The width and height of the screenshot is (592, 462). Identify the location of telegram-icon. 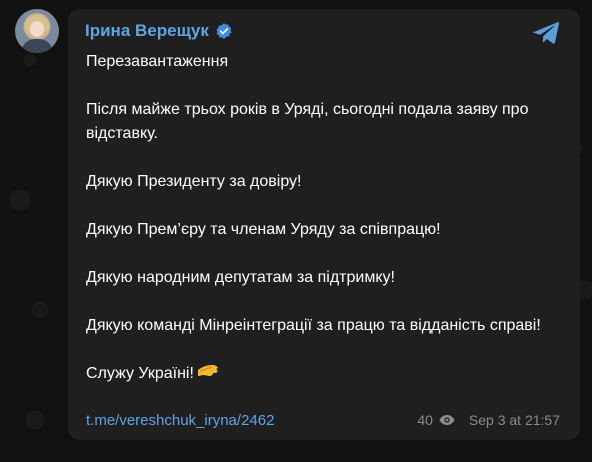
(546, 33).